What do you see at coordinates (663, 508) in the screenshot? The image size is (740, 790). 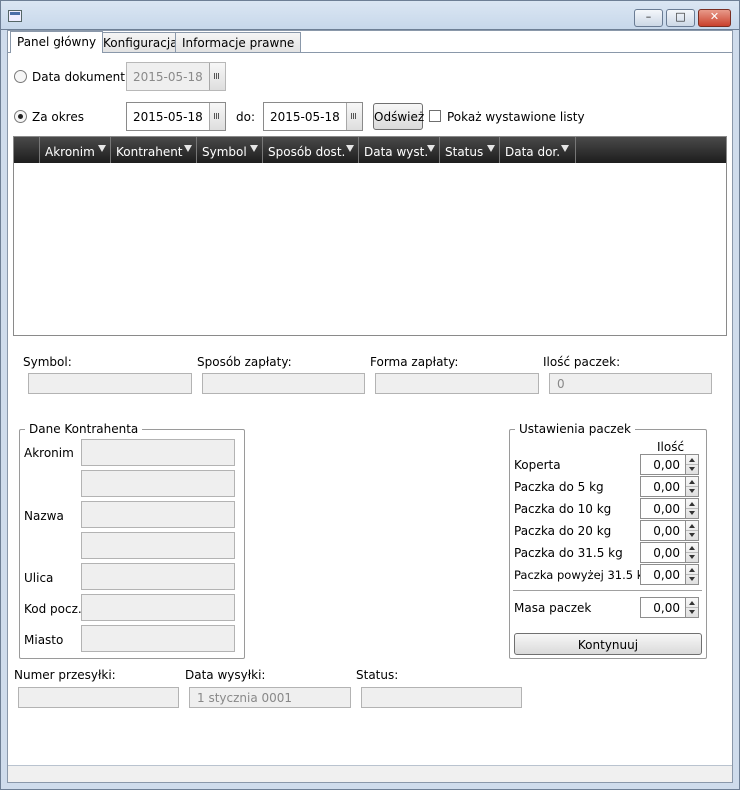 I see `paczka-10kg-quantity-input: 0,00` at bounding box center [663, 508].